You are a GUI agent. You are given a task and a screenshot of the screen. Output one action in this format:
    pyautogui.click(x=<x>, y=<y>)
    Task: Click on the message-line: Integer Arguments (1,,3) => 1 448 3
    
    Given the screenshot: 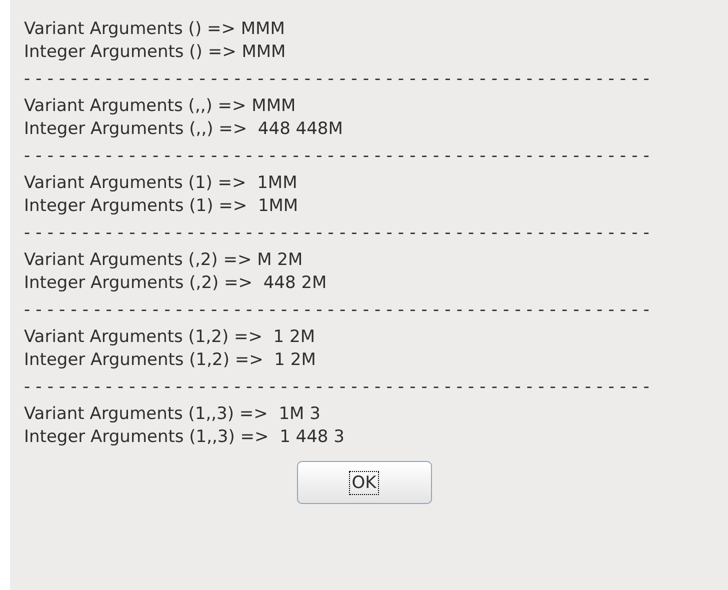 What is the action you would take?
    pyautogui.click(x=184, y=437)
    